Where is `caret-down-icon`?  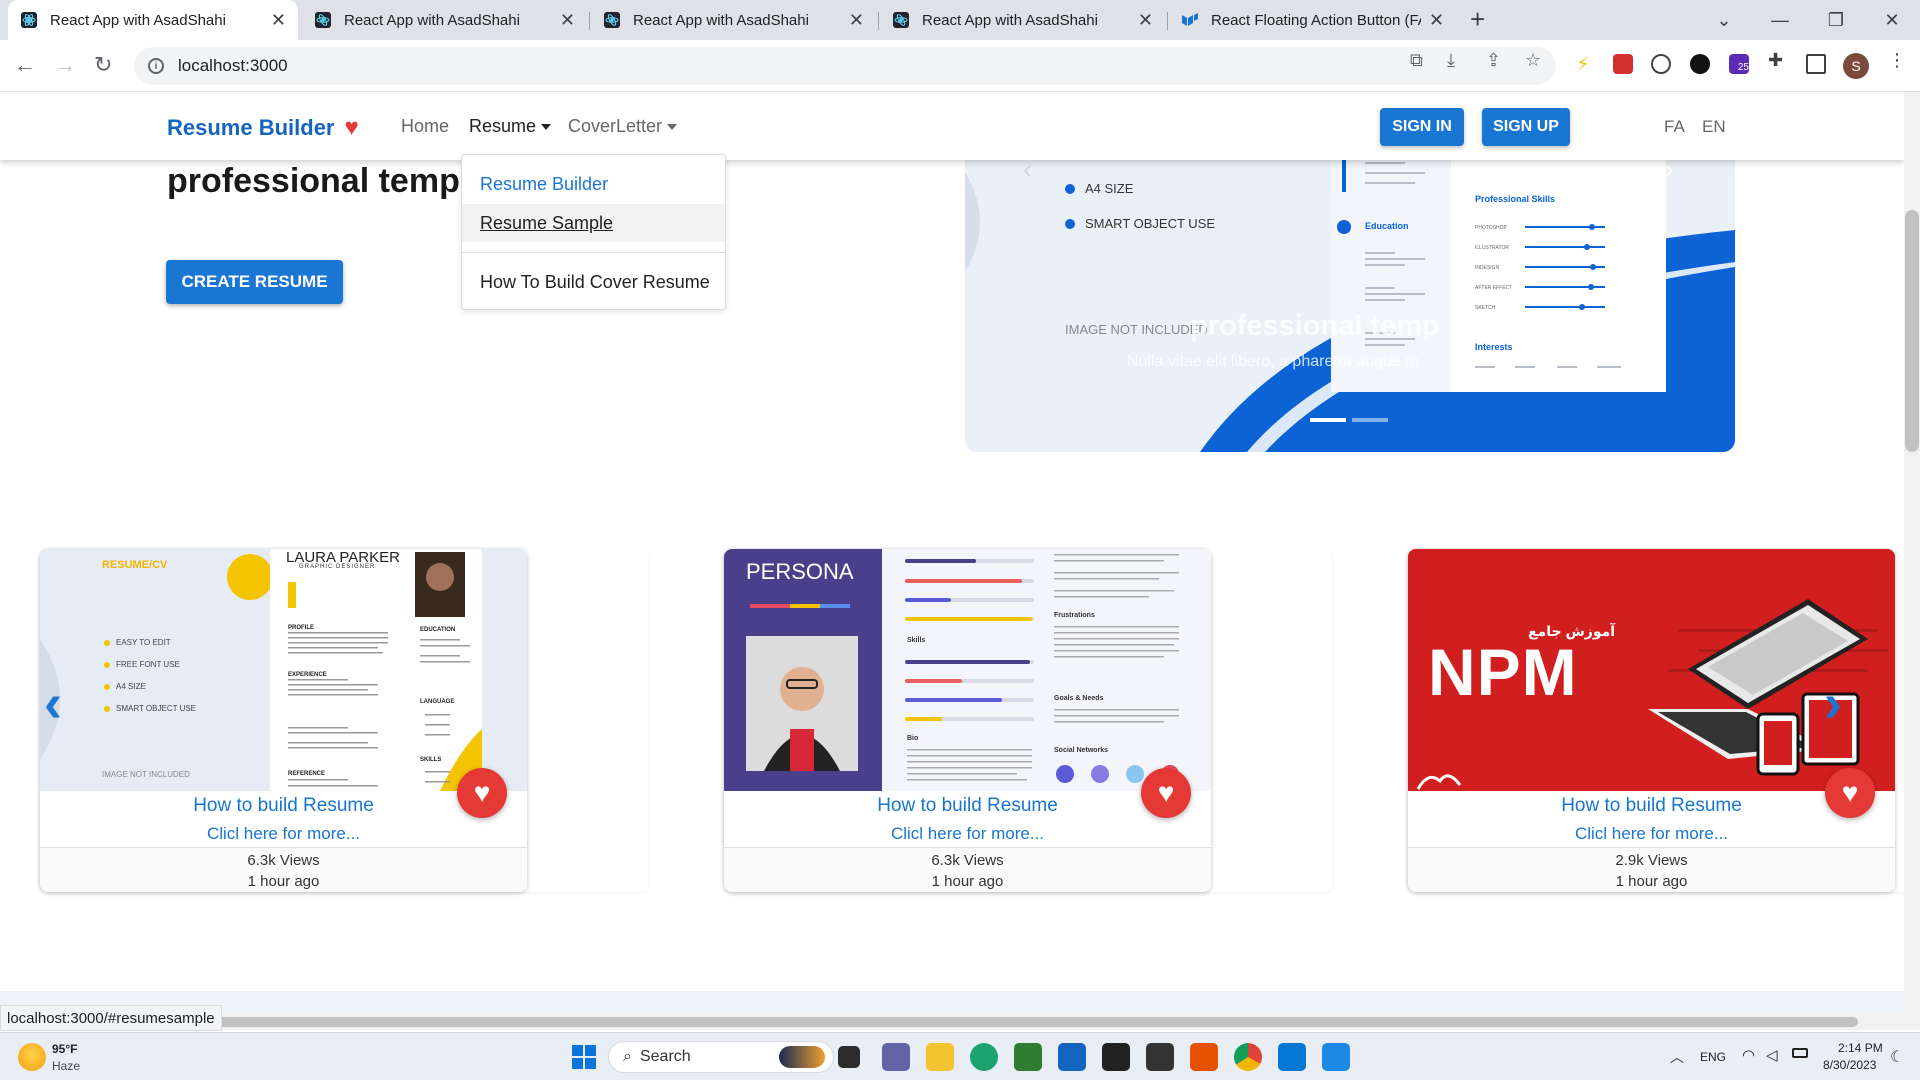
caret-down-icon is located at coordinates (672, 127).